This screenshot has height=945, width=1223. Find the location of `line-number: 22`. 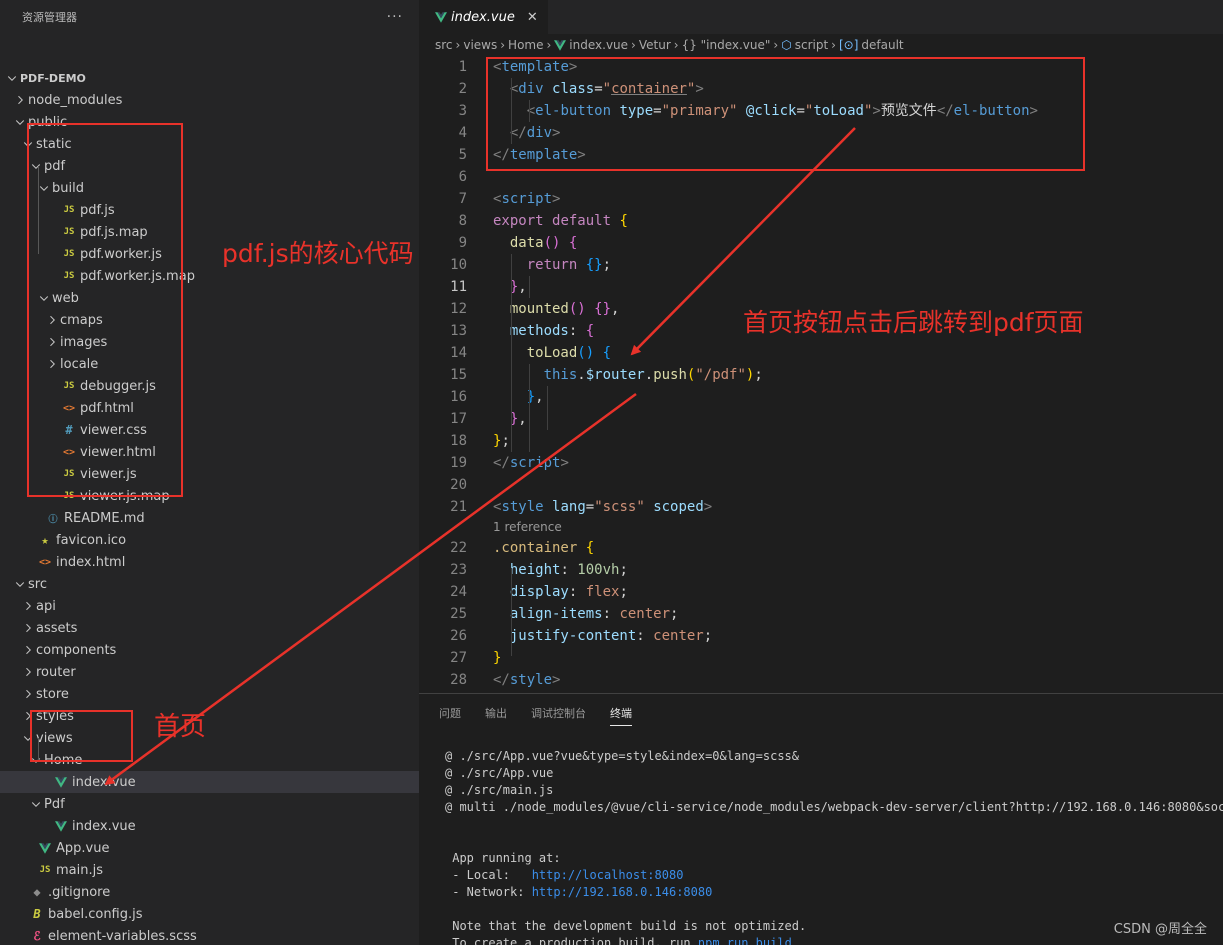

line-number: 22 is located at coordinates (458, 548).